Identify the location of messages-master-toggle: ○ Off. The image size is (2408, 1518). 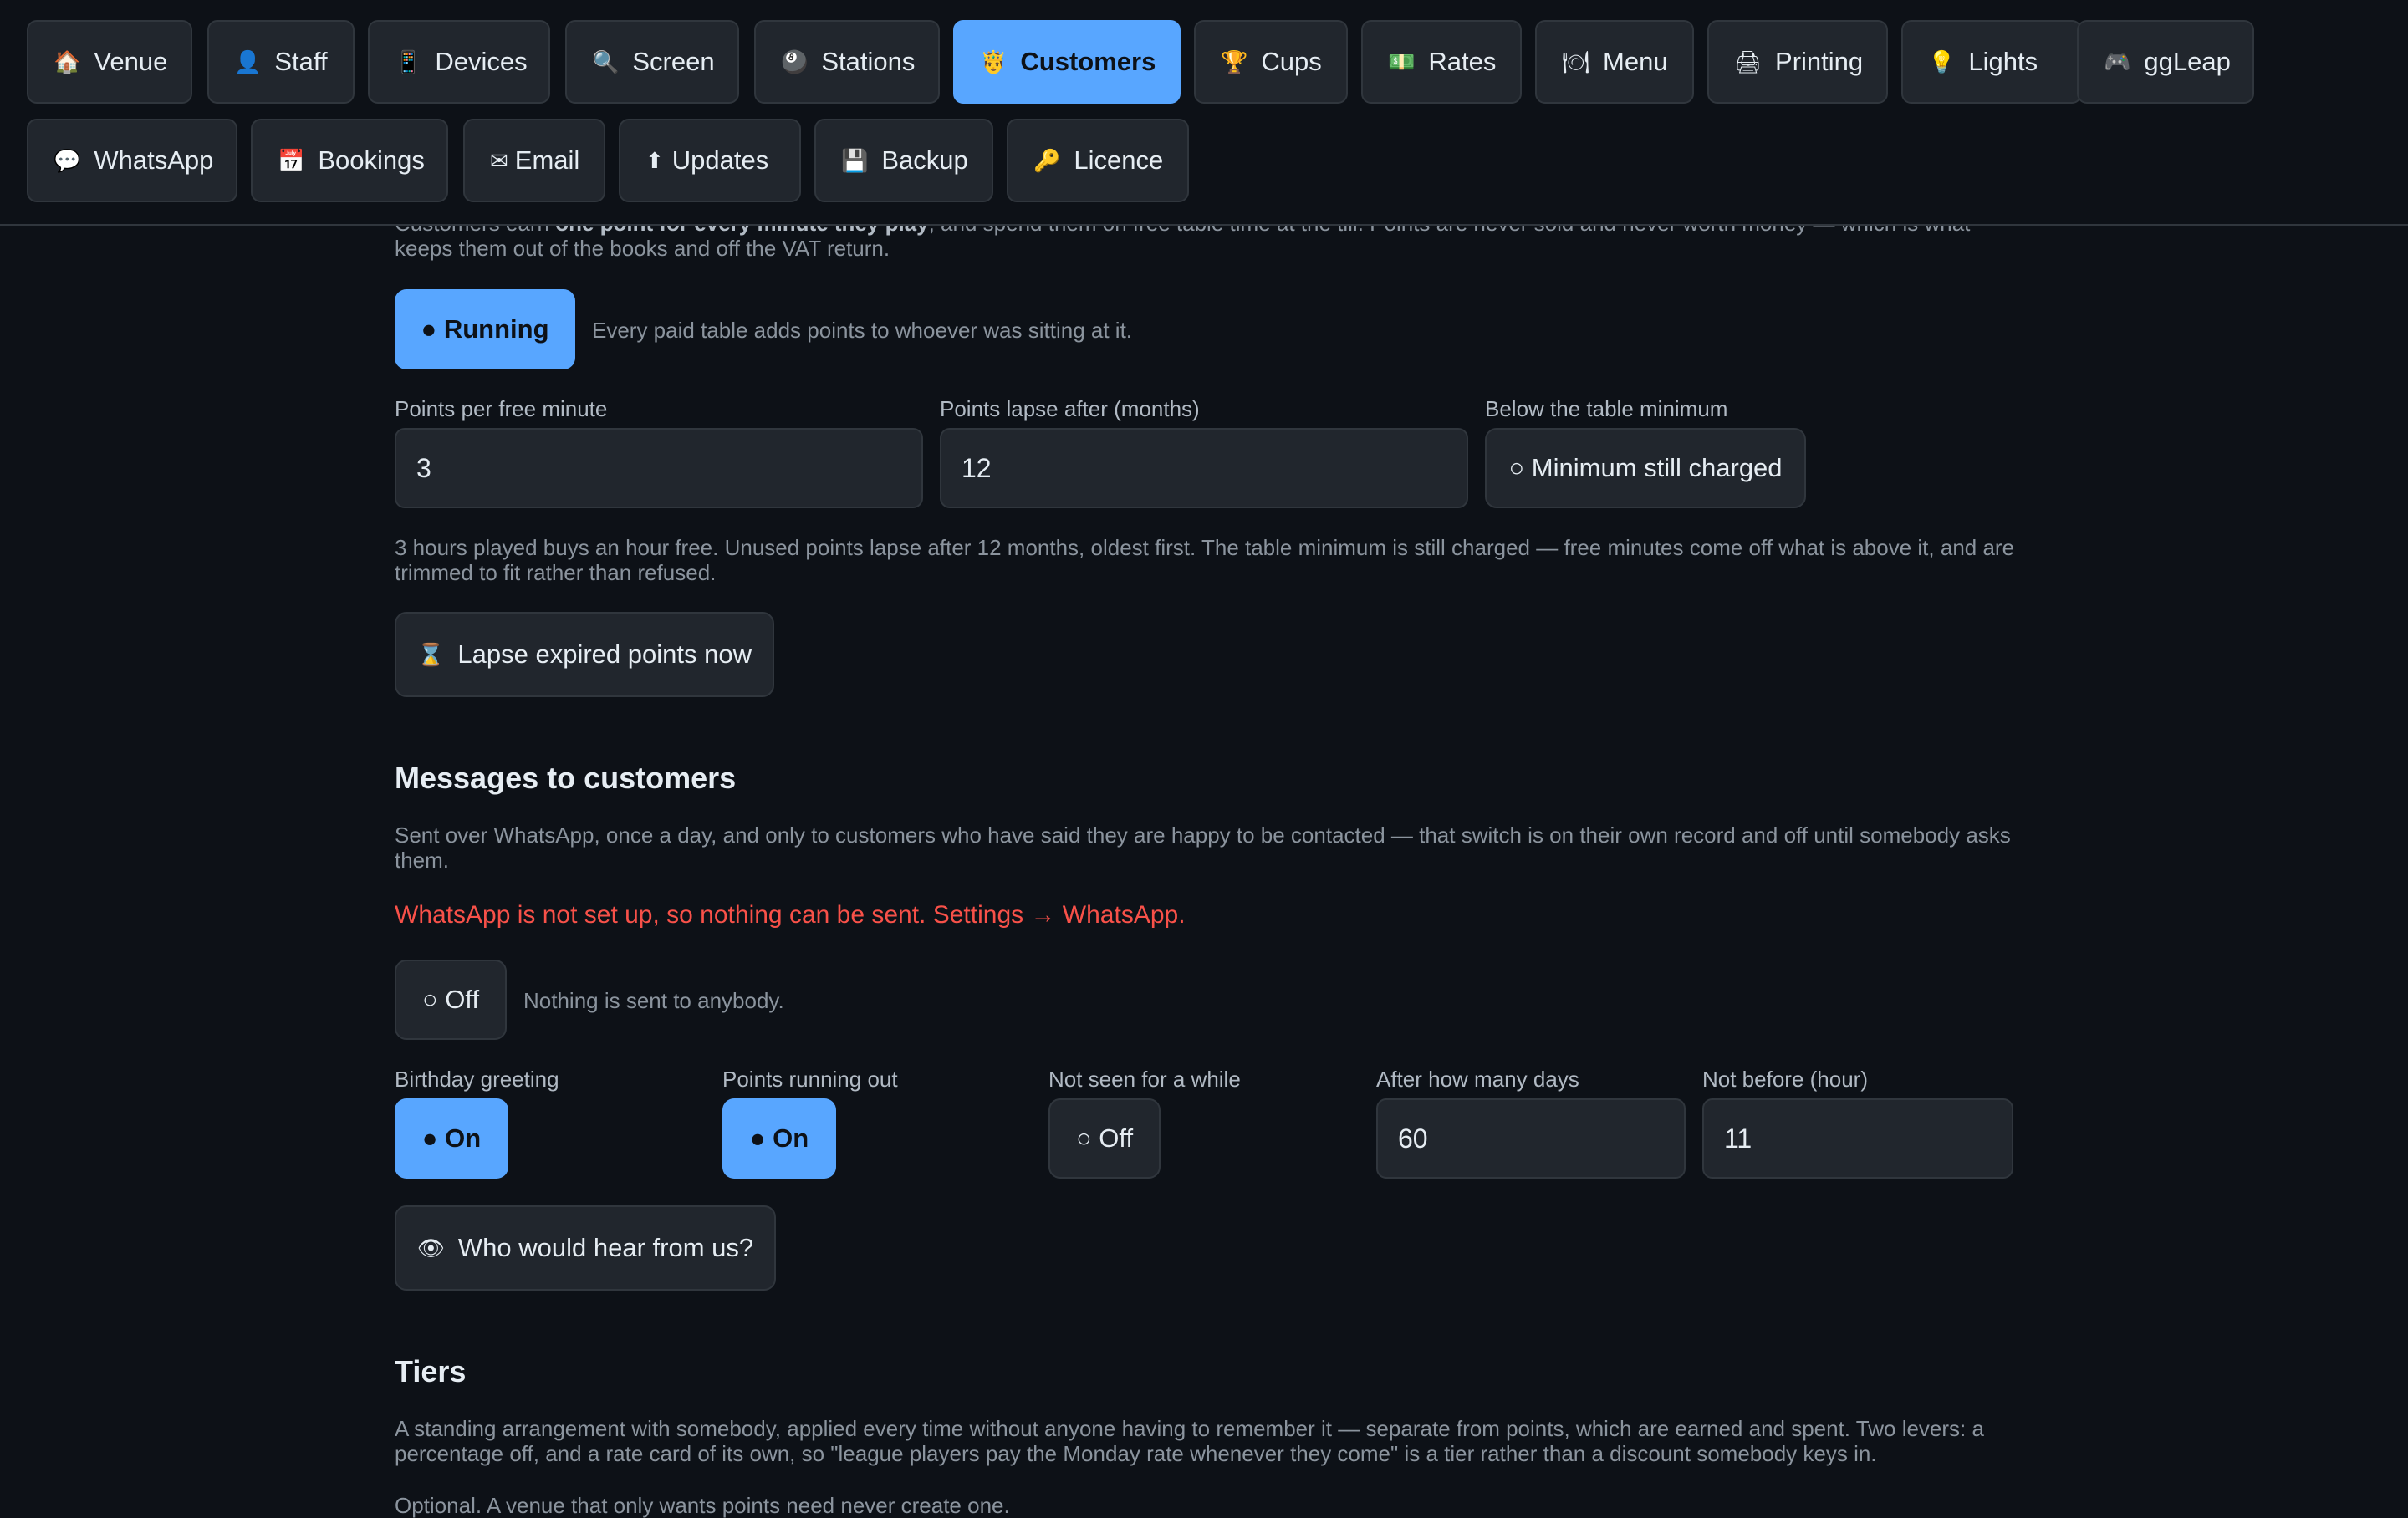
(451, 1000).